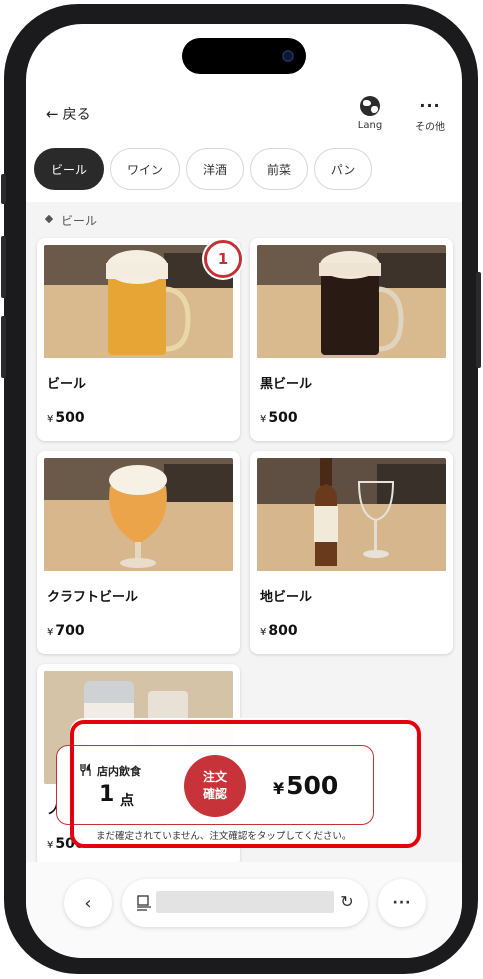 The width and height of the screenshot is (483, 979). What do you see at coordinates (286, 597) in the screenshot?
I see `item-name: 地ビール` at bounding box center [286, 597].